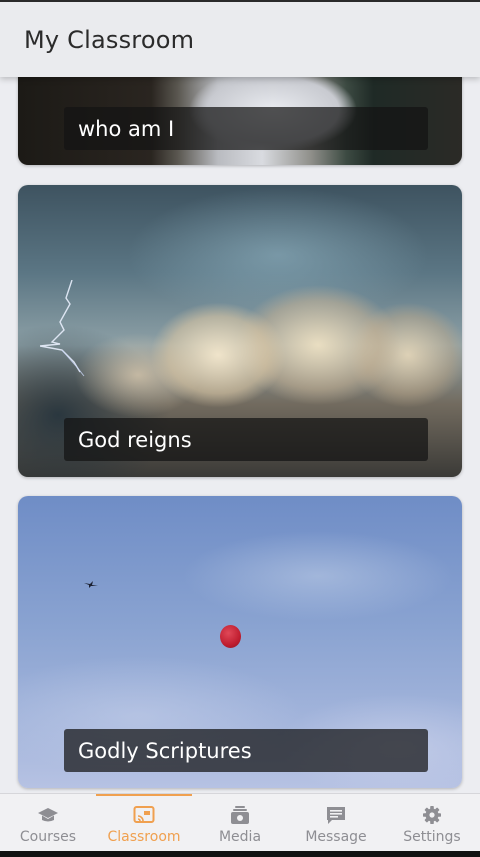 This screenshot has height=857, width=480. Describe the element at coordinates (48, 815) in the screenshot. I see `graduation-cap-icon` at that location.